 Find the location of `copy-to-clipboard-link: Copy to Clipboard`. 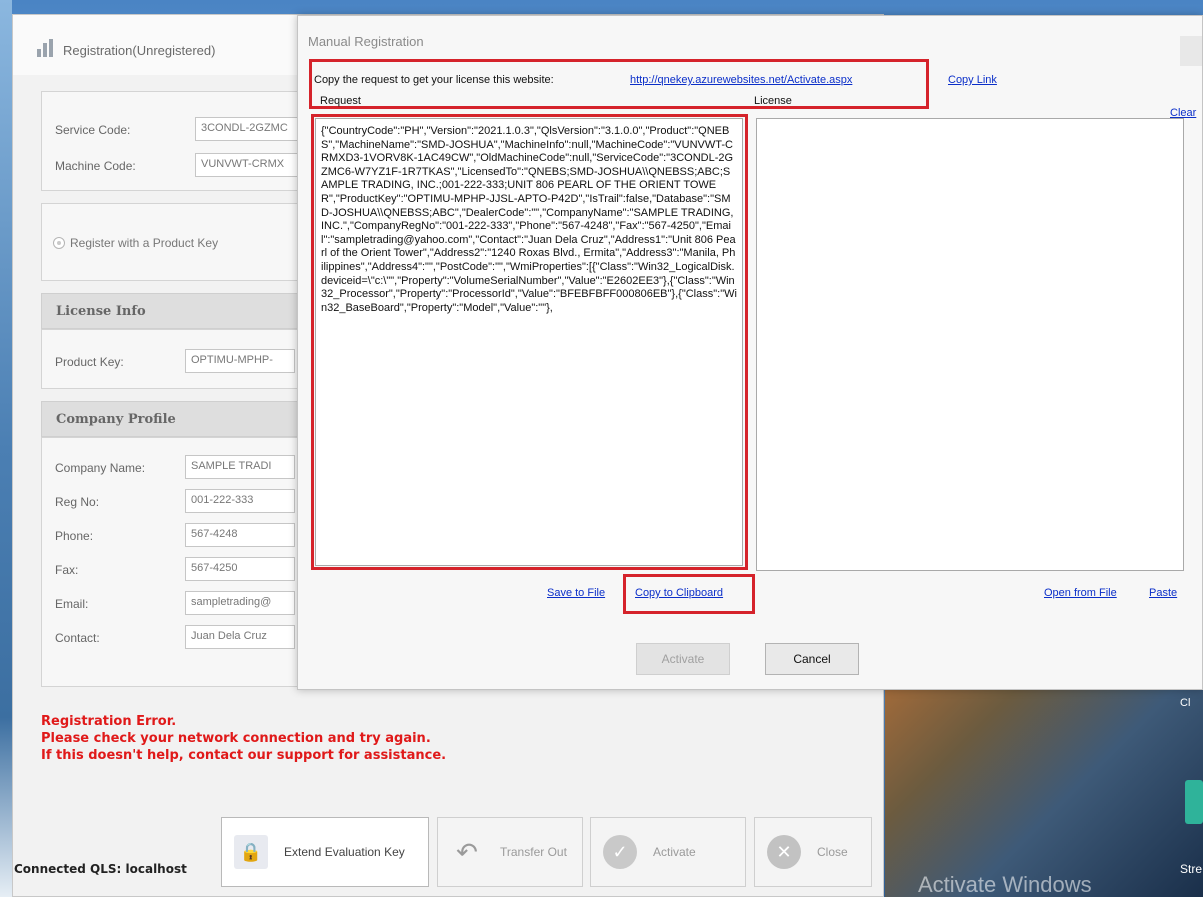

copy-to-clipboard-link: Copy to Clipboard is located at coordinates (679, 593).